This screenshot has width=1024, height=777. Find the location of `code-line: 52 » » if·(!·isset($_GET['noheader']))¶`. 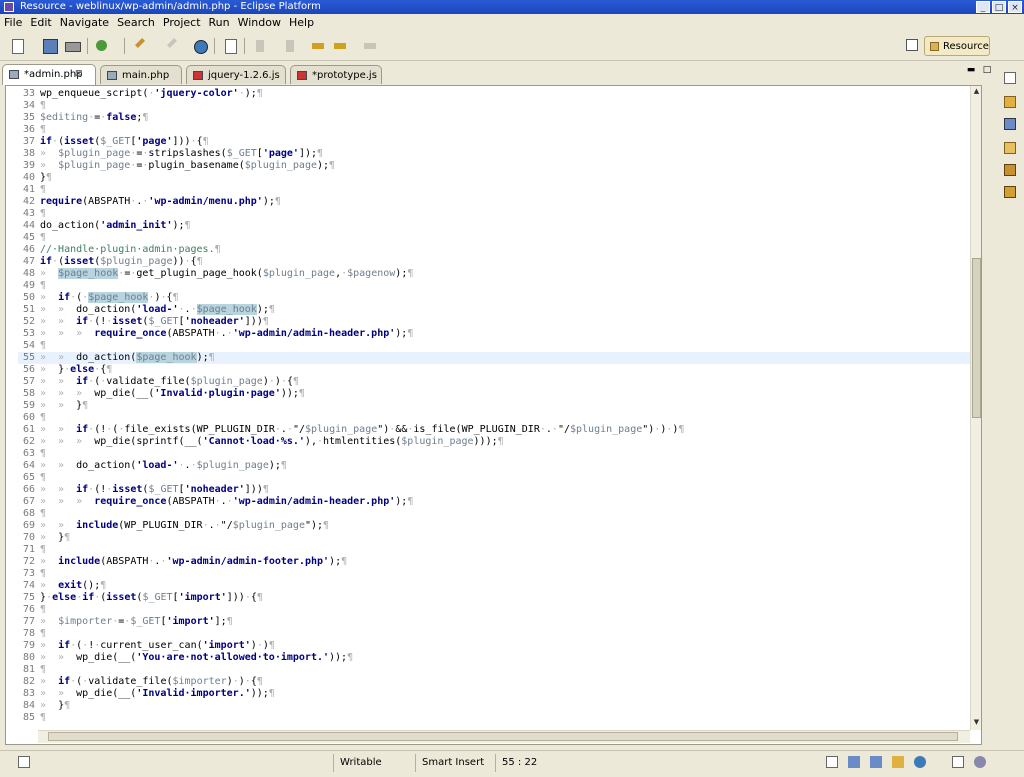

code-line: 52 » » if·(!·isset($_GET['noheader']))¶ is located at coordinates (497, 322).